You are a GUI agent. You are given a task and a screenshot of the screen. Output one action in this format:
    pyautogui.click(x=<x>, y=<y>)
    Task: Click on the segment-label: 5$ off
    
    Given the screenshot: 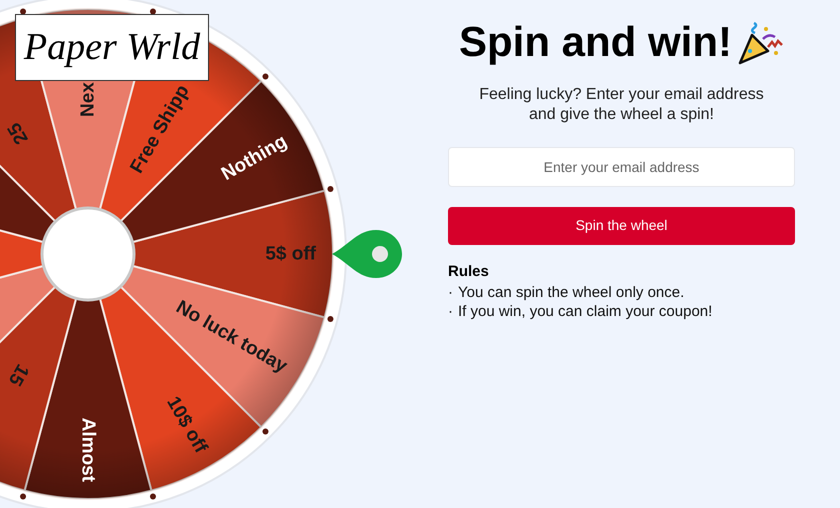 What is the action you would take?
    pyautogui.click(x=290, y=254)
    